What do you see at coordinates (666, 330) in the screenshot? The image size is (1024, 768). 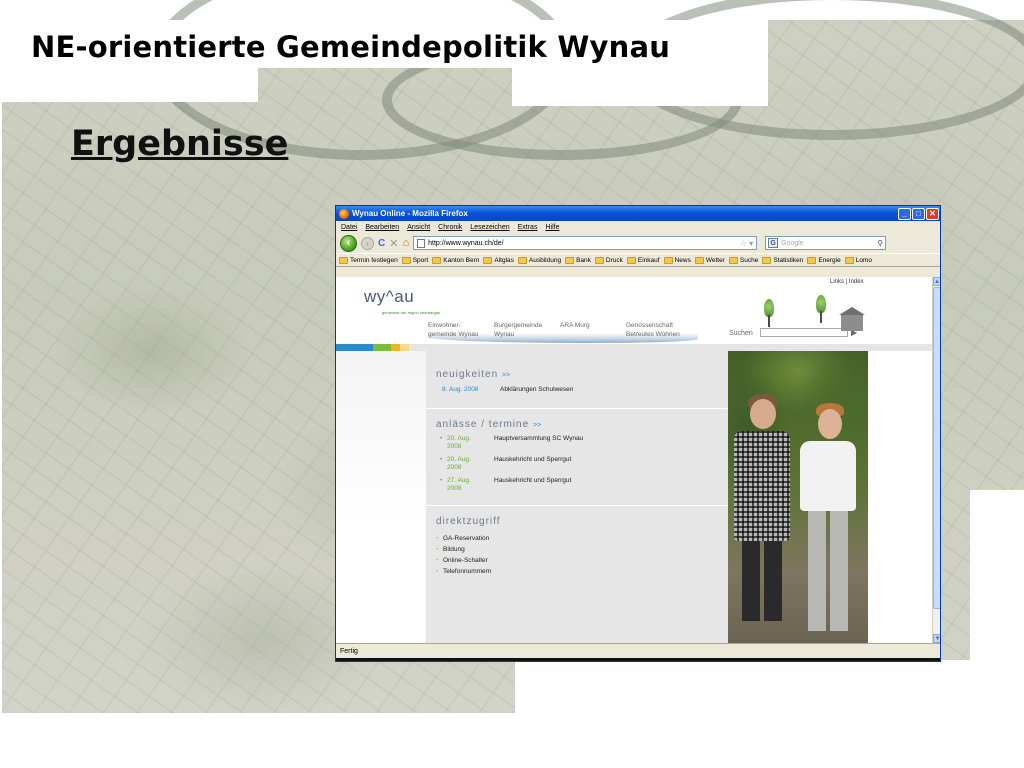 I see `nav-genossenschaft: Genossenschaft Betreutes Wohnen` at bounding box center [666, 330].